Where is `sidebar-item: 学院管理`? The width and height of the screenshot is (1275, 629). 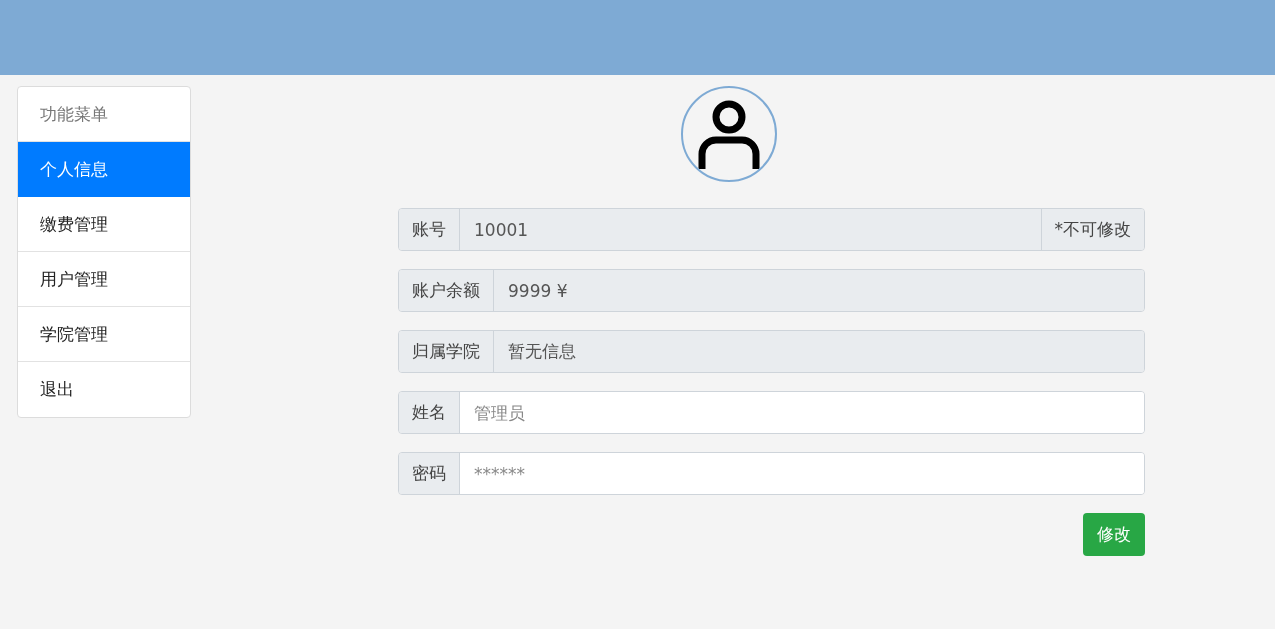
sidebar-item: 学院管理 is located at coordinates (104, 334).